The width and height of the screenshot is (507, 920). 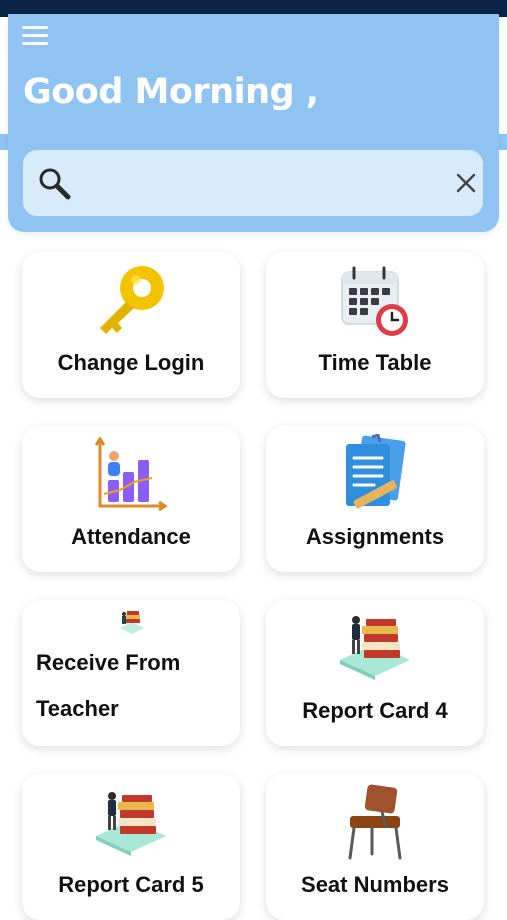 What do you see at coordinates (375, 362) in the screenshot?
I see `tile-label: Time Table` at bounding box center [375, 362].